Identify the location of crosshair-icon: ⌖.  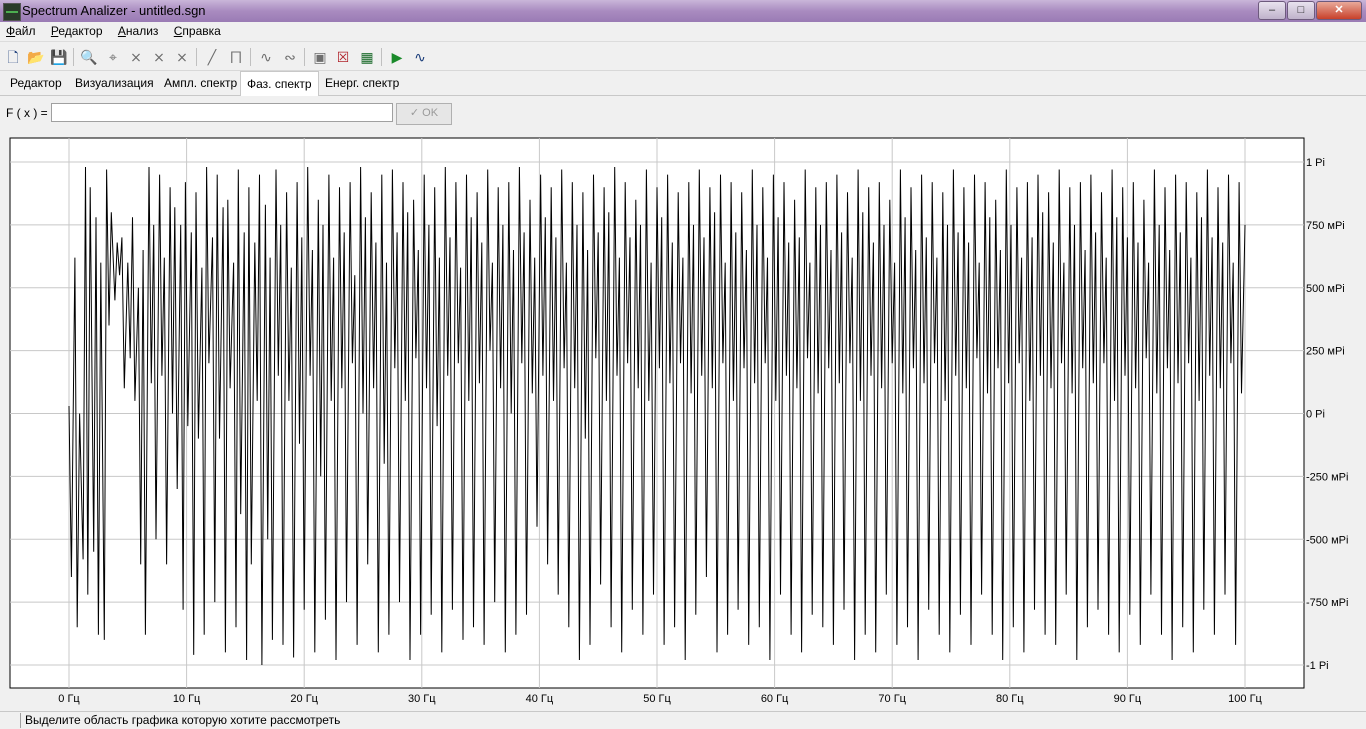
(113, 57).